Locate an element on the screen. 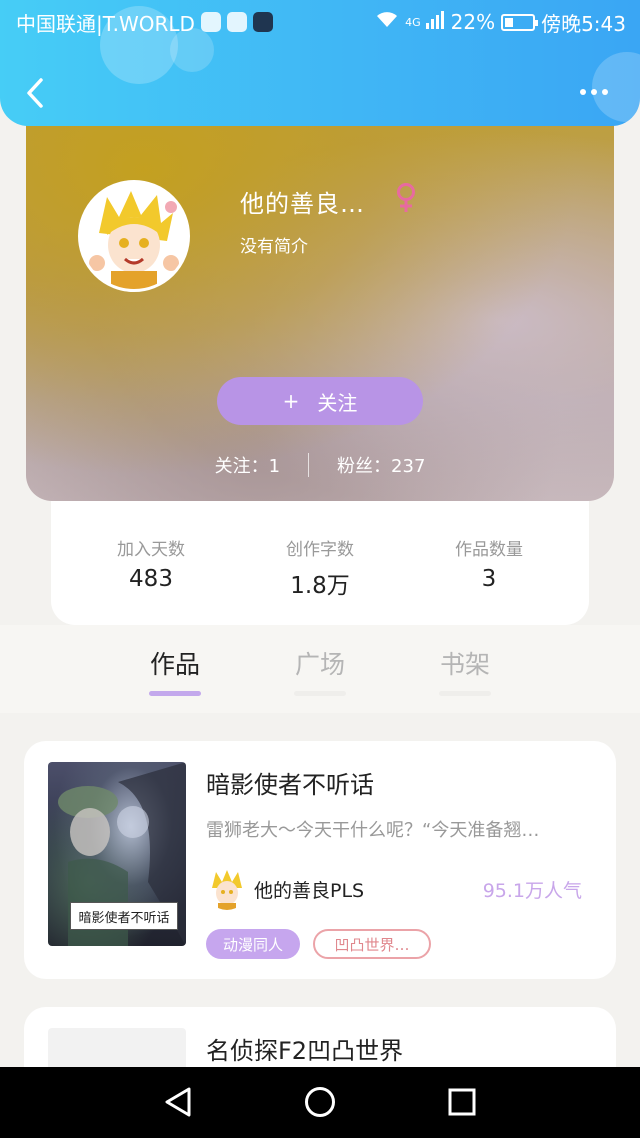 The height and width of the screenshot is (1138, 640). stat-value: 483 is located at coordinates (151, 579).